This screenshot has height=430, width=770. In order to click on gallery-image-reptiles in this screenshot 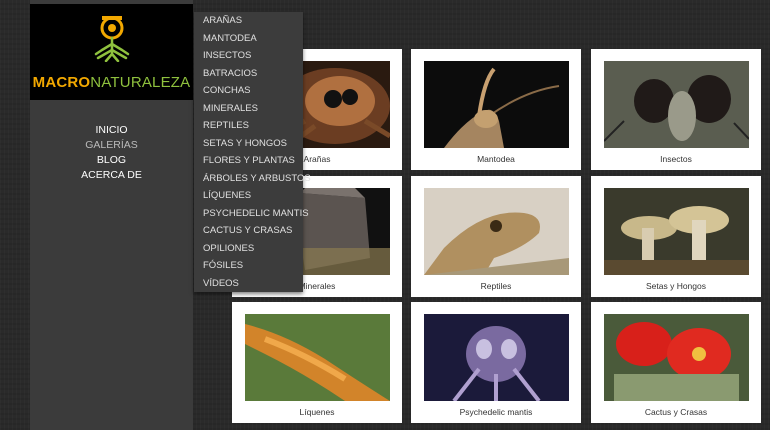, I will do `click(496, 231)`.